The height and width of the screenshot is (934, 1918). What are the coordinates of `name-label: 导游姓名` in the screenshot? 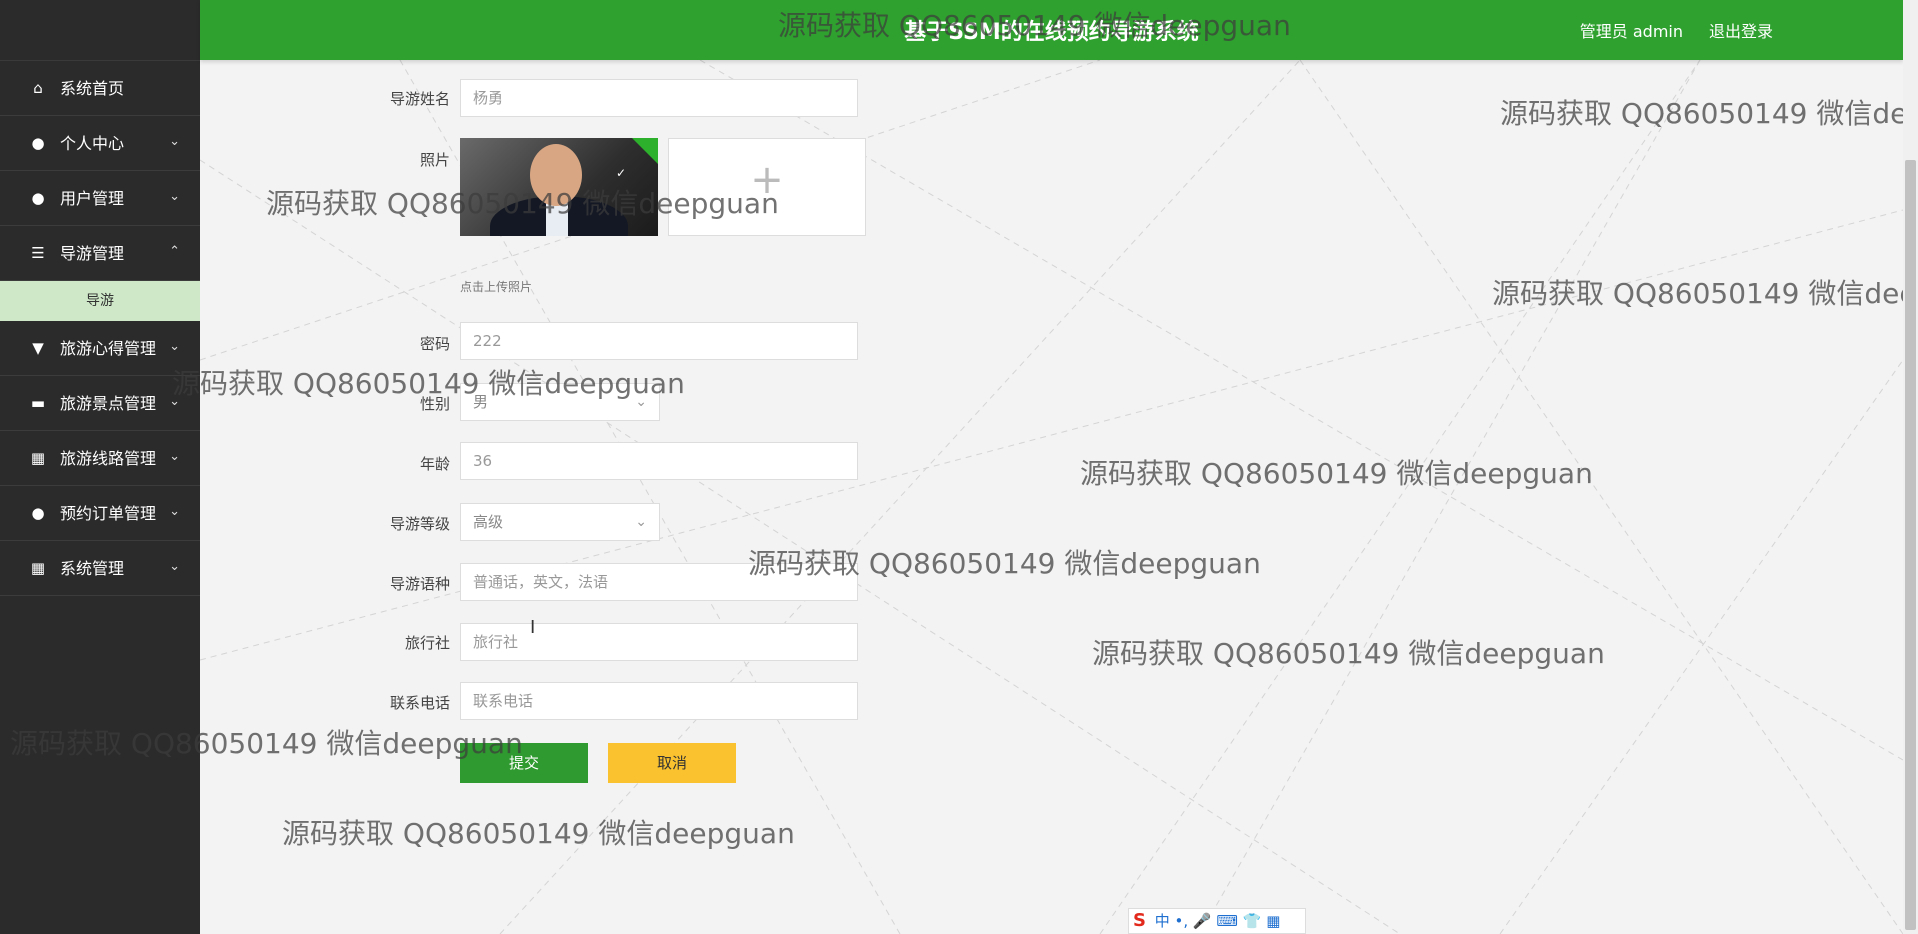 It's located at (419, 99).